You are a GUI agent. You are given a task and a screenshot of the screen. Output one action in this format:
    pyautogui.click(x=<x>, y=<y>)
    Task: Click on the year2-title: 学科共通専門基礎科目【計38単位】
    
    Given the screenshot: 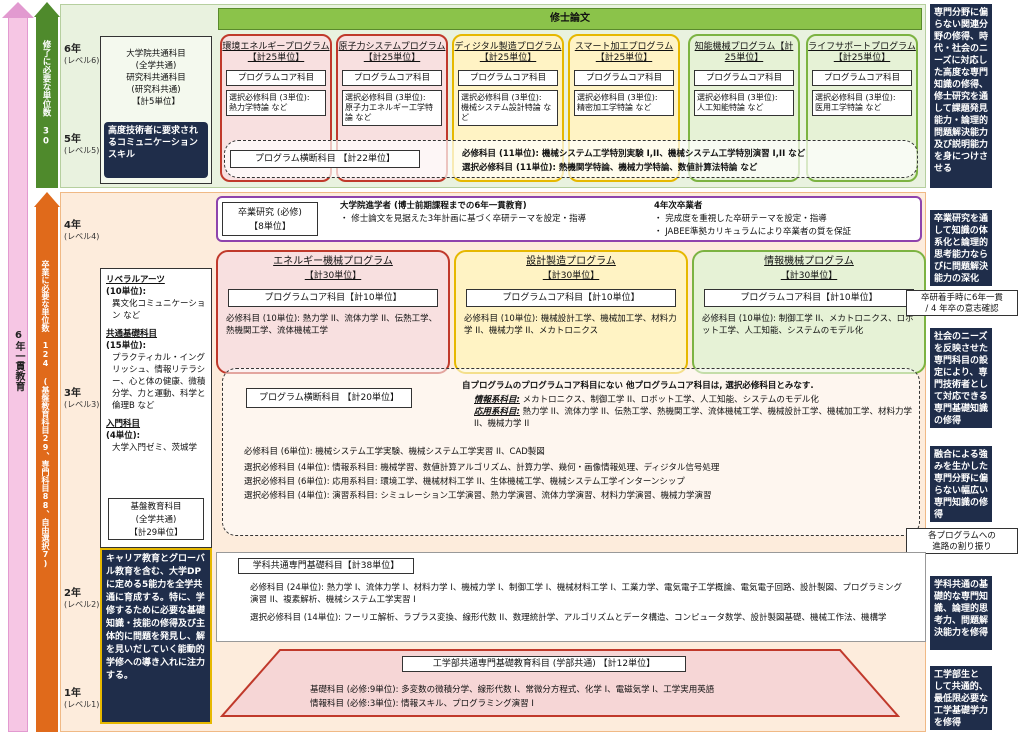 What is the action you would take?
    pyautogui.click(x=326, y=566)
    